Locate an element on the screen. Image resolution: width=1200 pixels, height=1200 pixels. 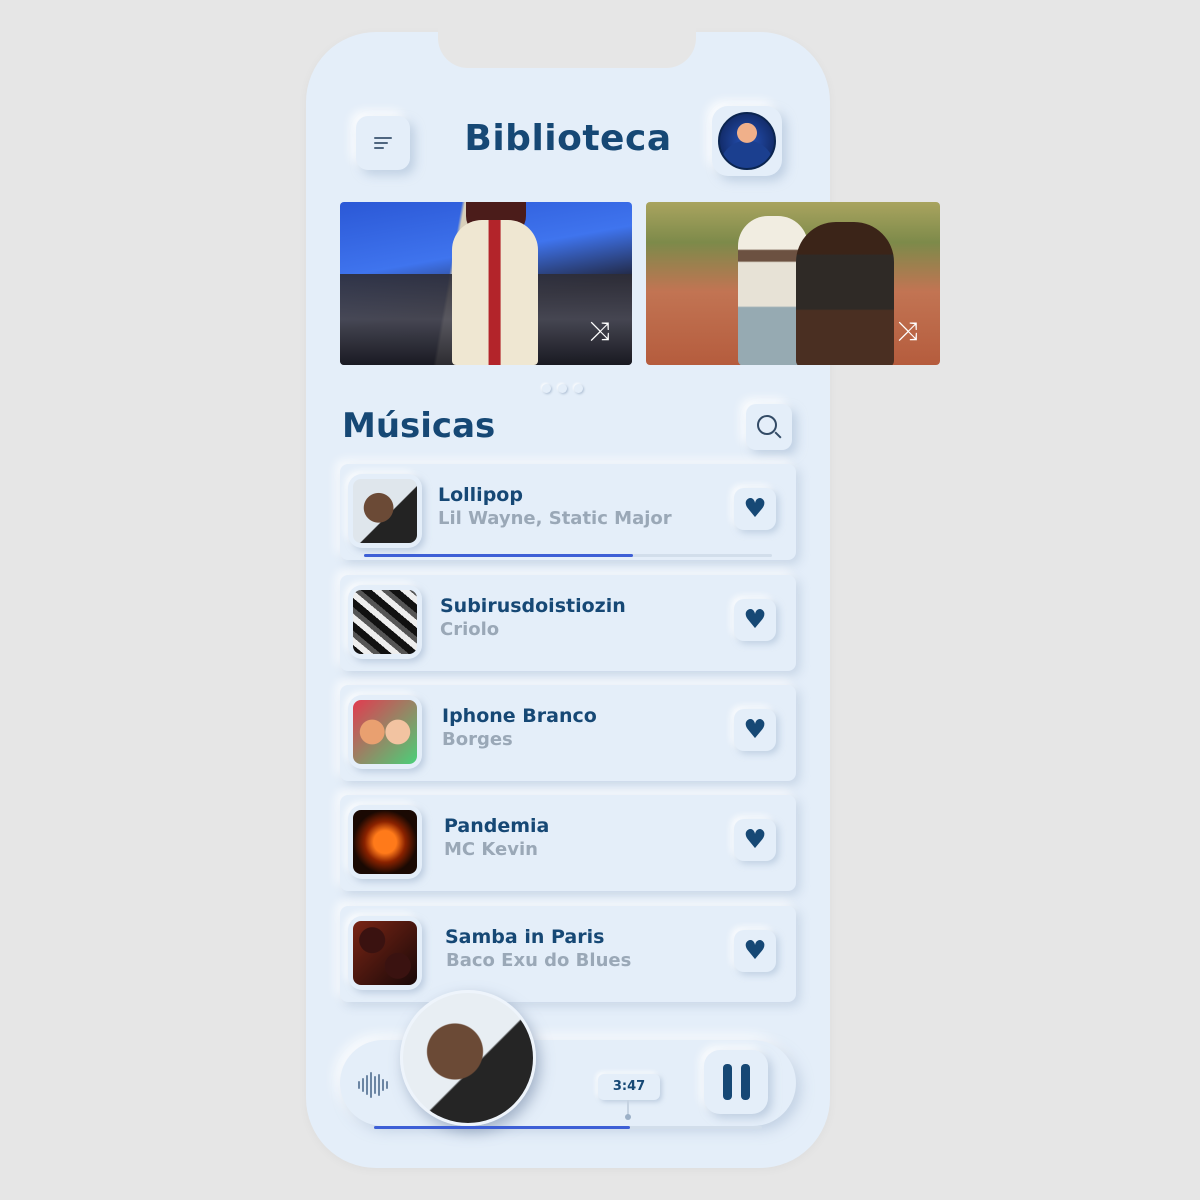
profile-button is located at coordinates (747, 141).